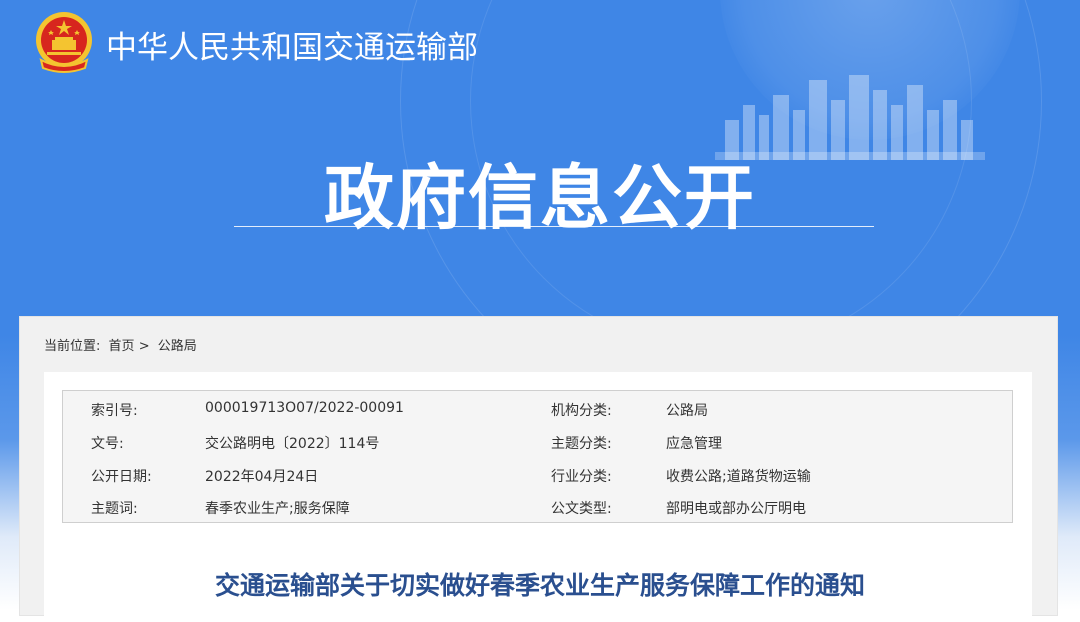  I want to click on breadcrumb-label: 当前位置:, so click(72, 346).